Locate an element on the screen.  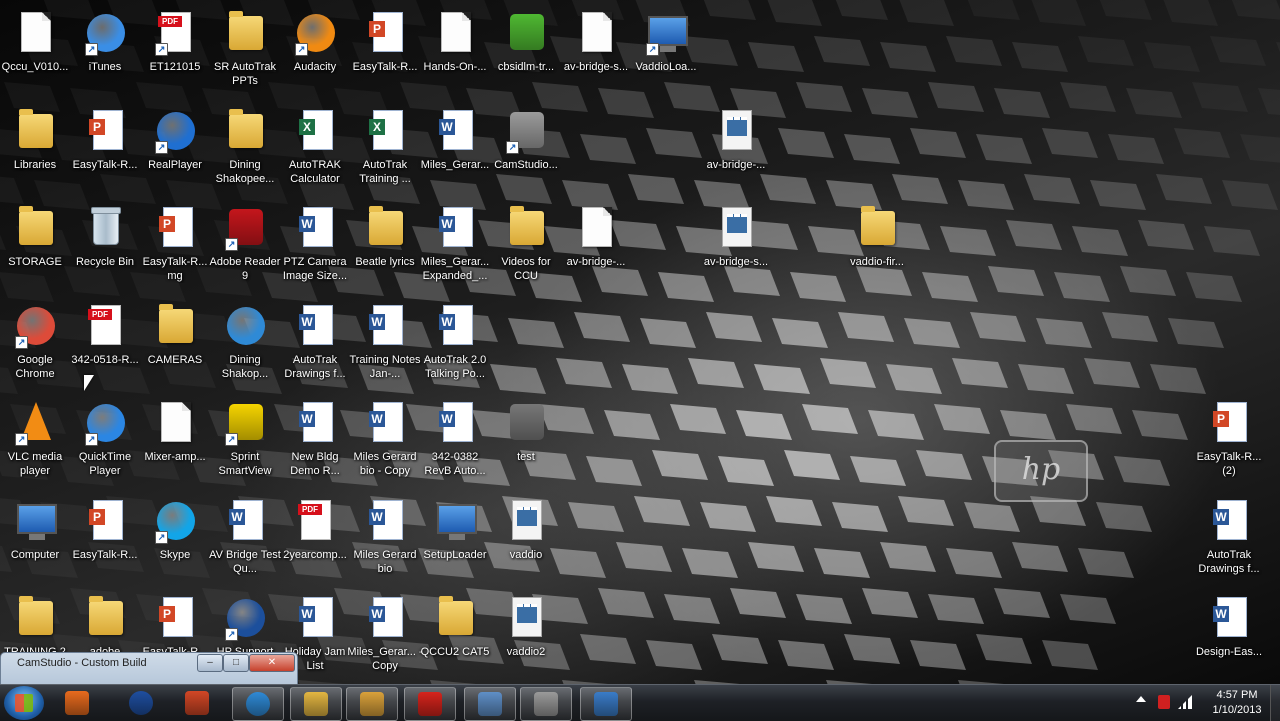
desktop-icon: CAMERAS is located at coordinates (175, 345).